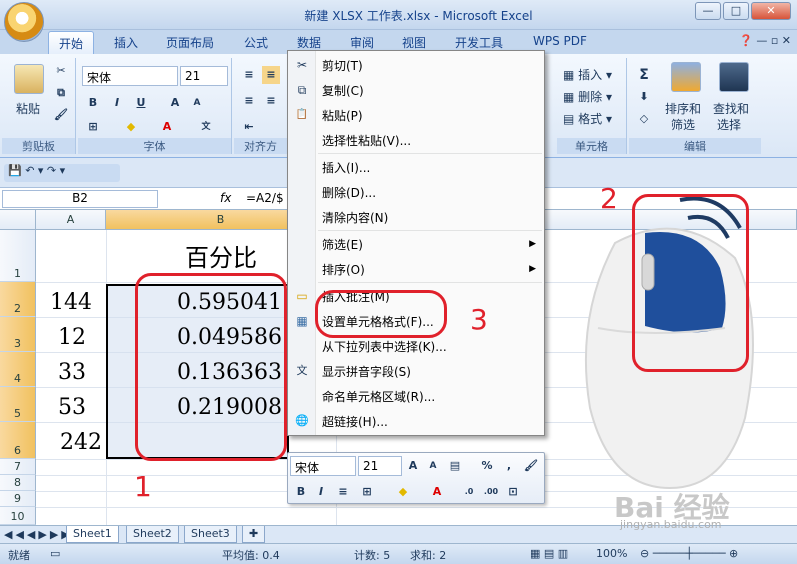  What do you see at coordinates (206, 127) in the screenshot?
I see `phonetic-icon: 文` at bounding box center [206, 127].